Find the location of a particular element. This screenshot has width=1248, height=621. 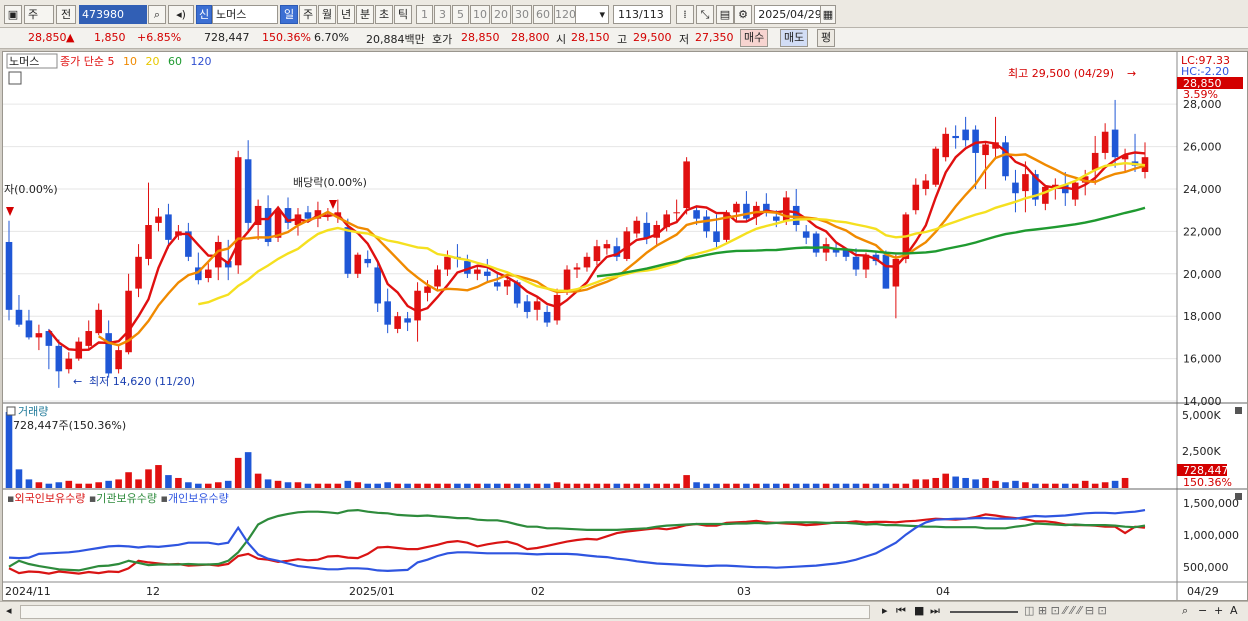

scroll-bar: ◂ ▸ ⏮ ■ ⏭ ◫ ⊞ ⊡ ⁄⁄ ⁄⁄ ⁄⁄ ⊟ ⊡ ⌕ − + A is located at coordinates (624, 611).